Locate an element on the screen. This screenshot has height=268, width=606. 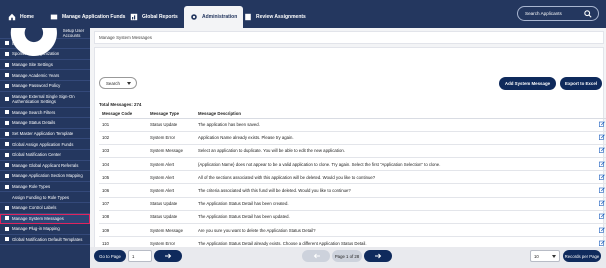
message-code: 106 is located at coordinates (123, 190).